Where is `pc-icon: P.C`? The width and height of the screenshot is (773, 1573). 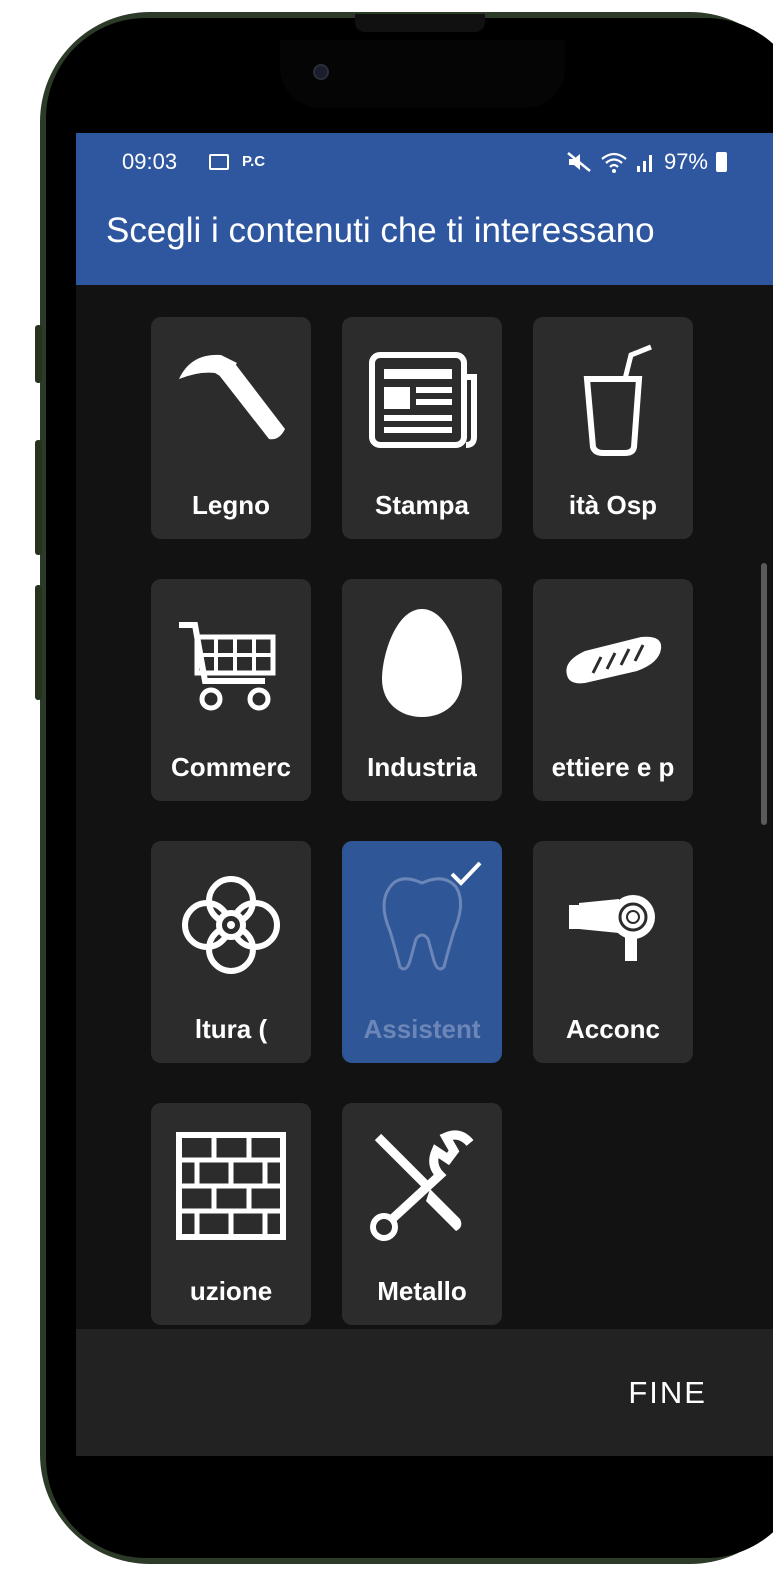 pc-icon: P.C is located at coordinates (254, 161).